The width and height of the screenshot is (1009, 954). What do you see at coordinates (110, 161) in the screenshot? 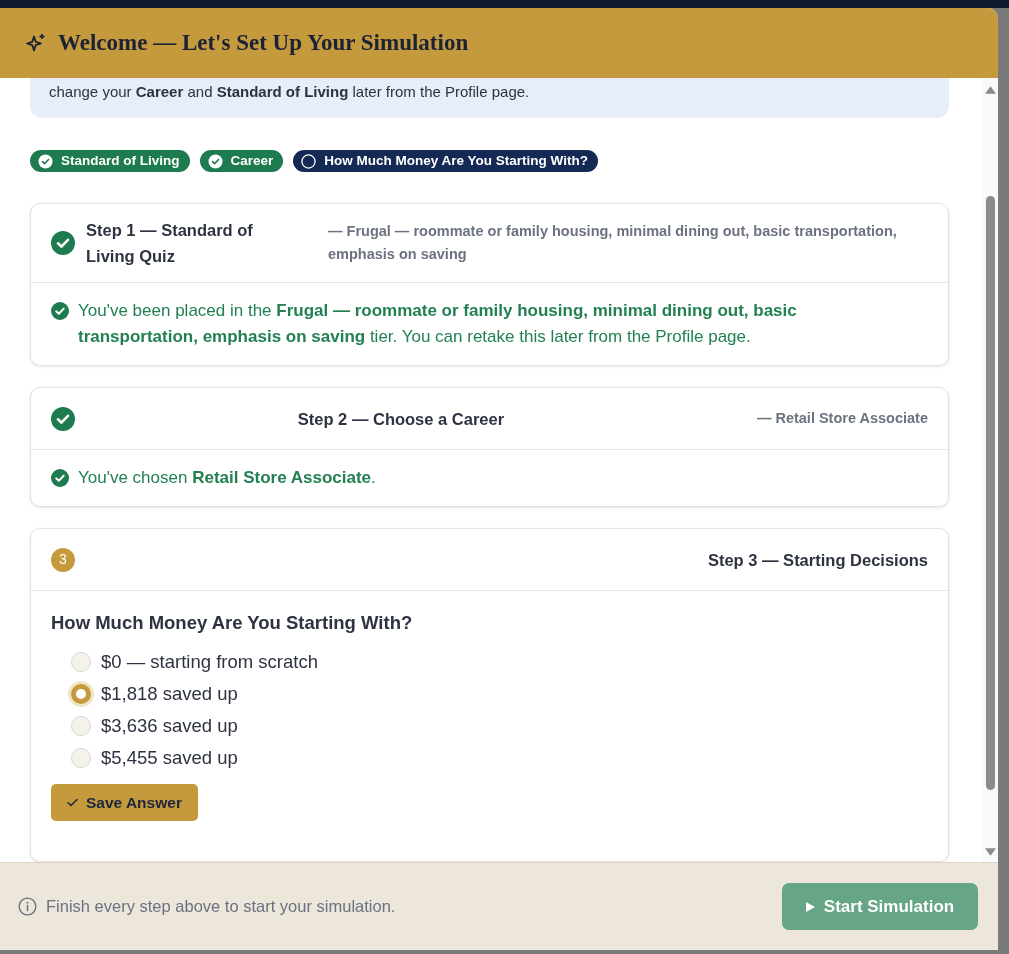
I see `progress-badge: Standard of Living` at bounding box center [110, 161].